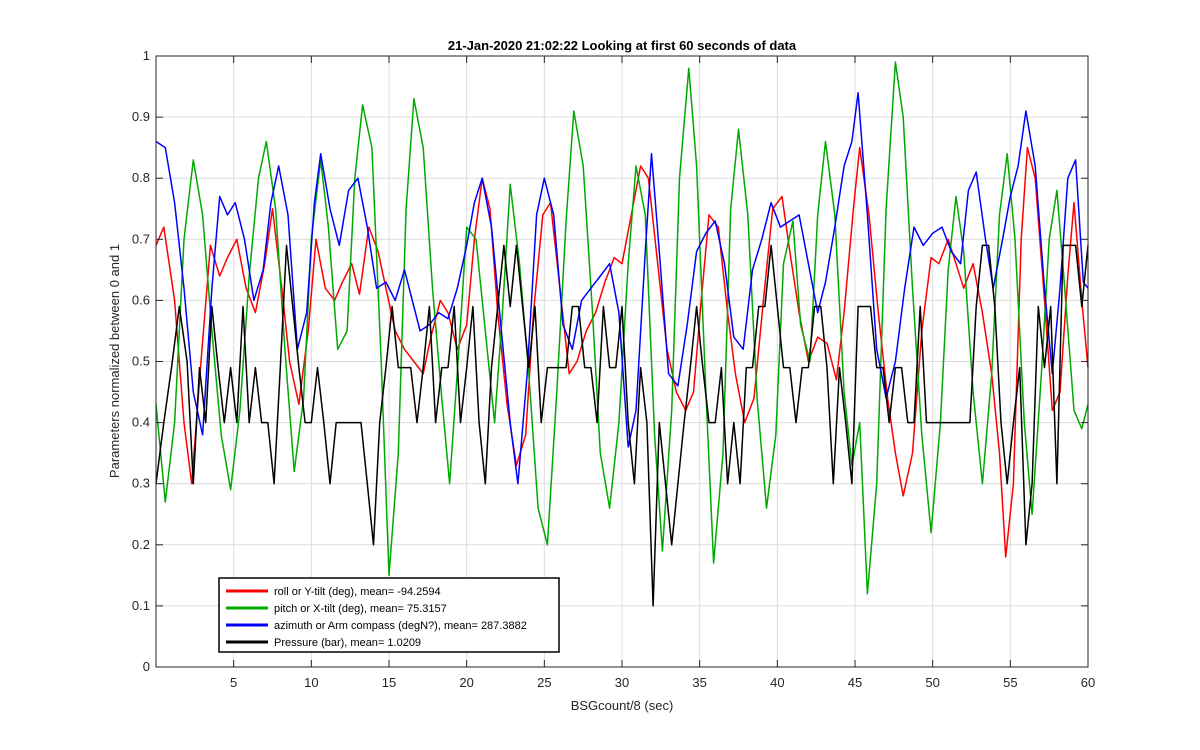 The height and width of the screenshot is (750, 1200). I want to click on y-tick-label-10: 1, so click(146, 55).